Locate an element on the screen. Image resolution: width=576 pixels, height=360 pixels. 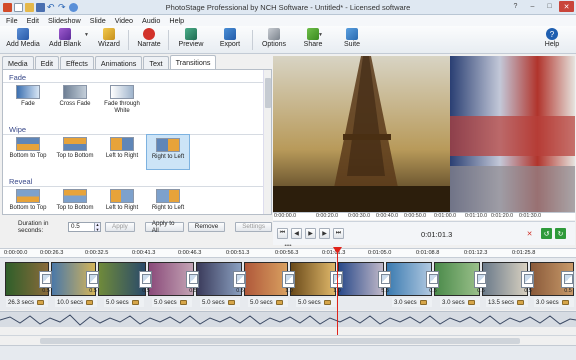
menu-help: Help is located at coordinates (176, 20).